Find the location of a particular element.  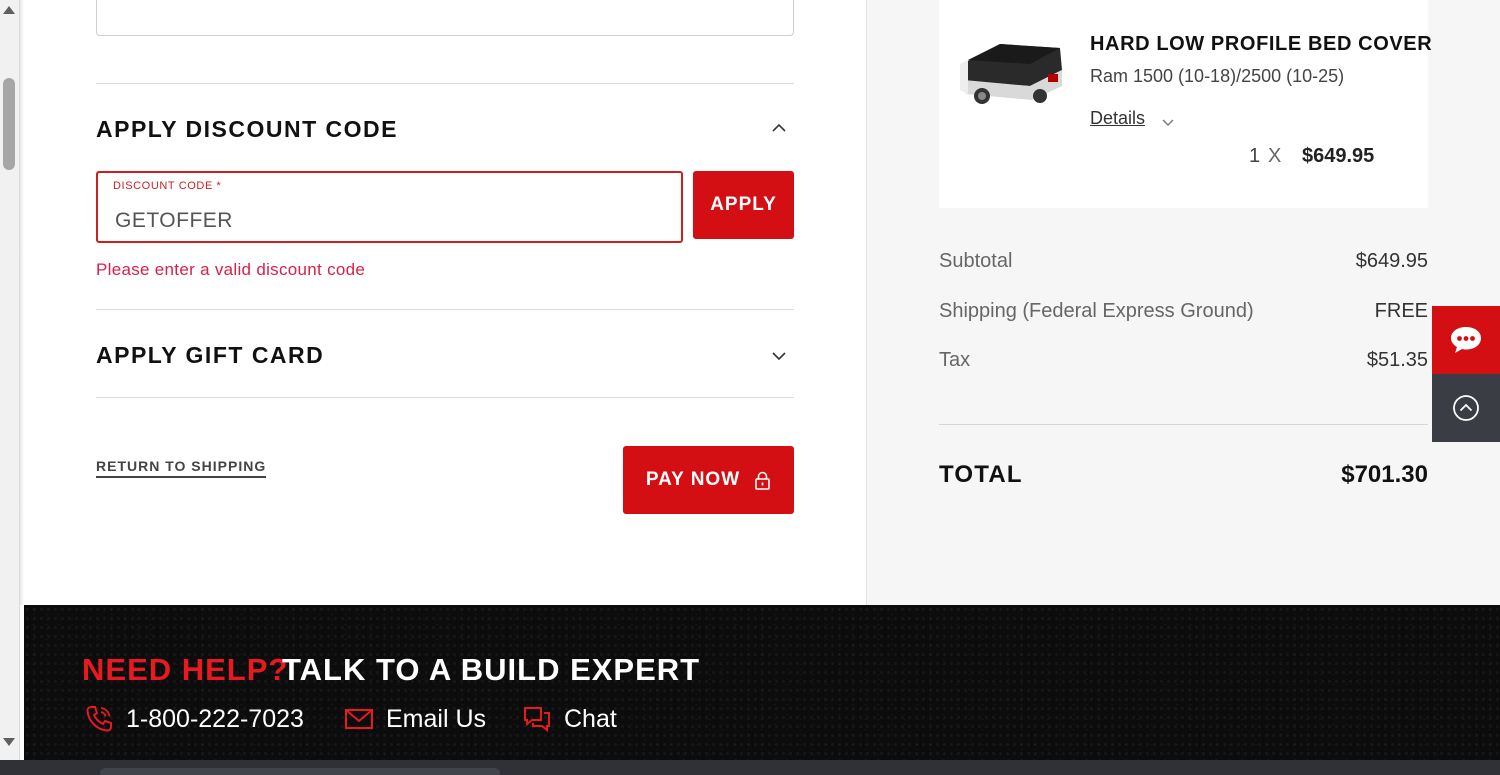

subtotal-value: $649.95 is located at coordinates (1391, 261).